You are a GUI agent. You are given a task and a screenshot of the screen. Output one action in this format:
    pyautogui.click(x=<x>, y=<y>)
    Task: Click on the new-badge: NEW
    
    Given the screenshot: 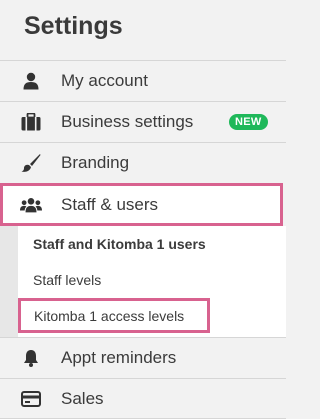 What is the action you would take?
    pyautogui.click(x=248, y=122)
    